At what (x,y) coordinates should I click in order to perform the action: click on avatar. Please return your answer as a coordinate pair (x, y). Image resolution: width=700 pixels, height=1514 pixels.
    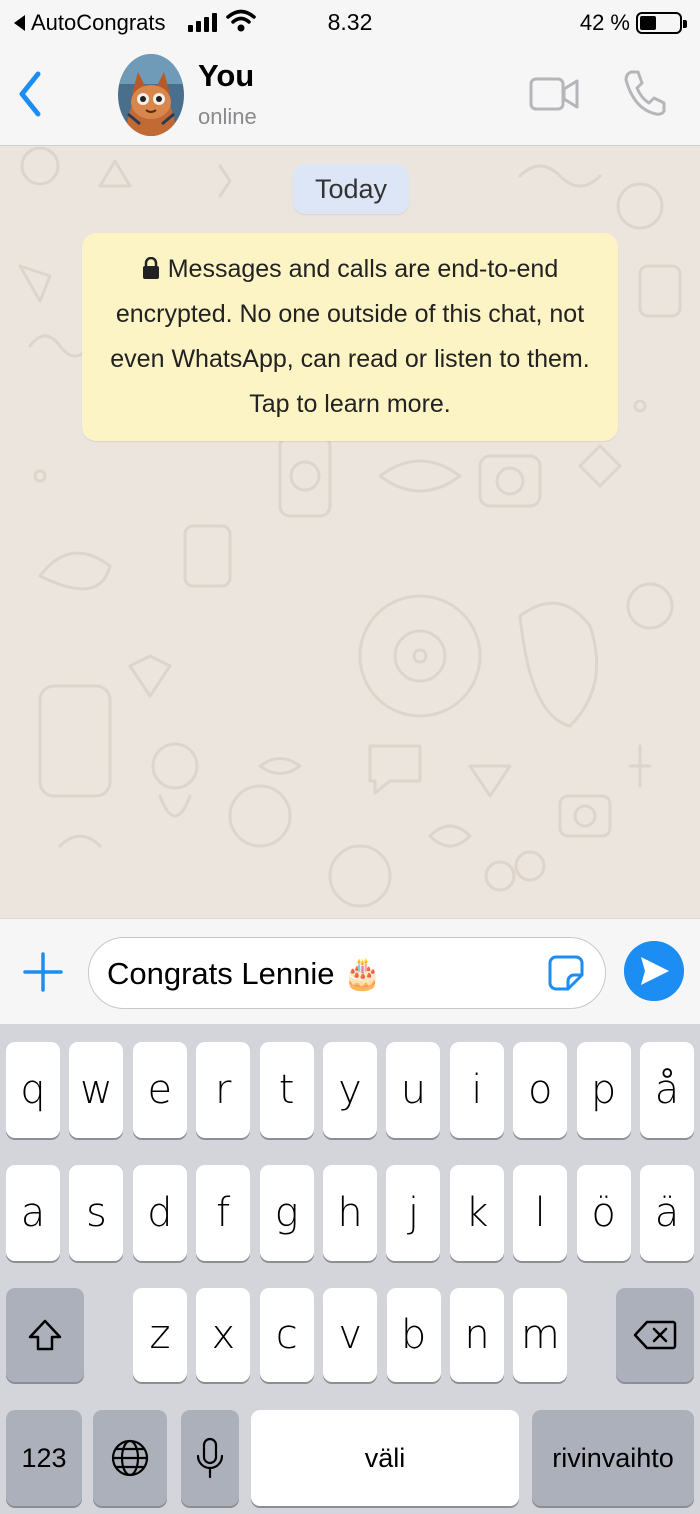
    Looking at the image, I should click on (151, 95).